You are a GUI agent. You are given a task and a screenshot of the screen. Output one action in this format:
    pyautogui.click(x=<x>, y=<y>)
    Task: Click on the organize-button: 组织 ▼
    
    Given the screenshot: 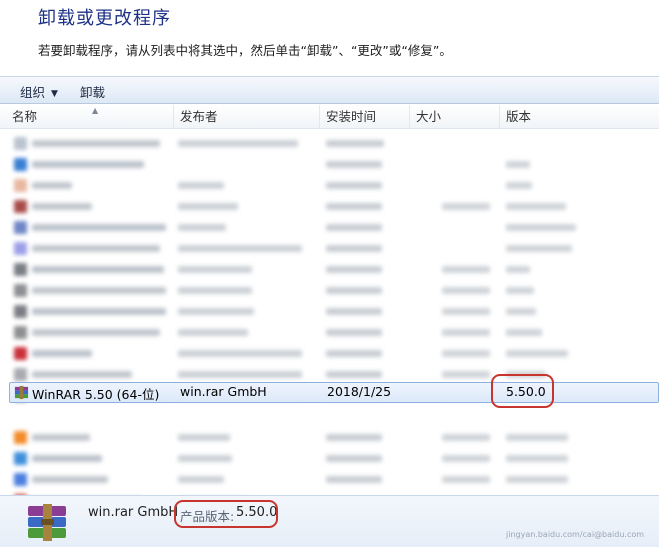 What is the action you would take?
    pyautogui.click(x=39, y=91)
    